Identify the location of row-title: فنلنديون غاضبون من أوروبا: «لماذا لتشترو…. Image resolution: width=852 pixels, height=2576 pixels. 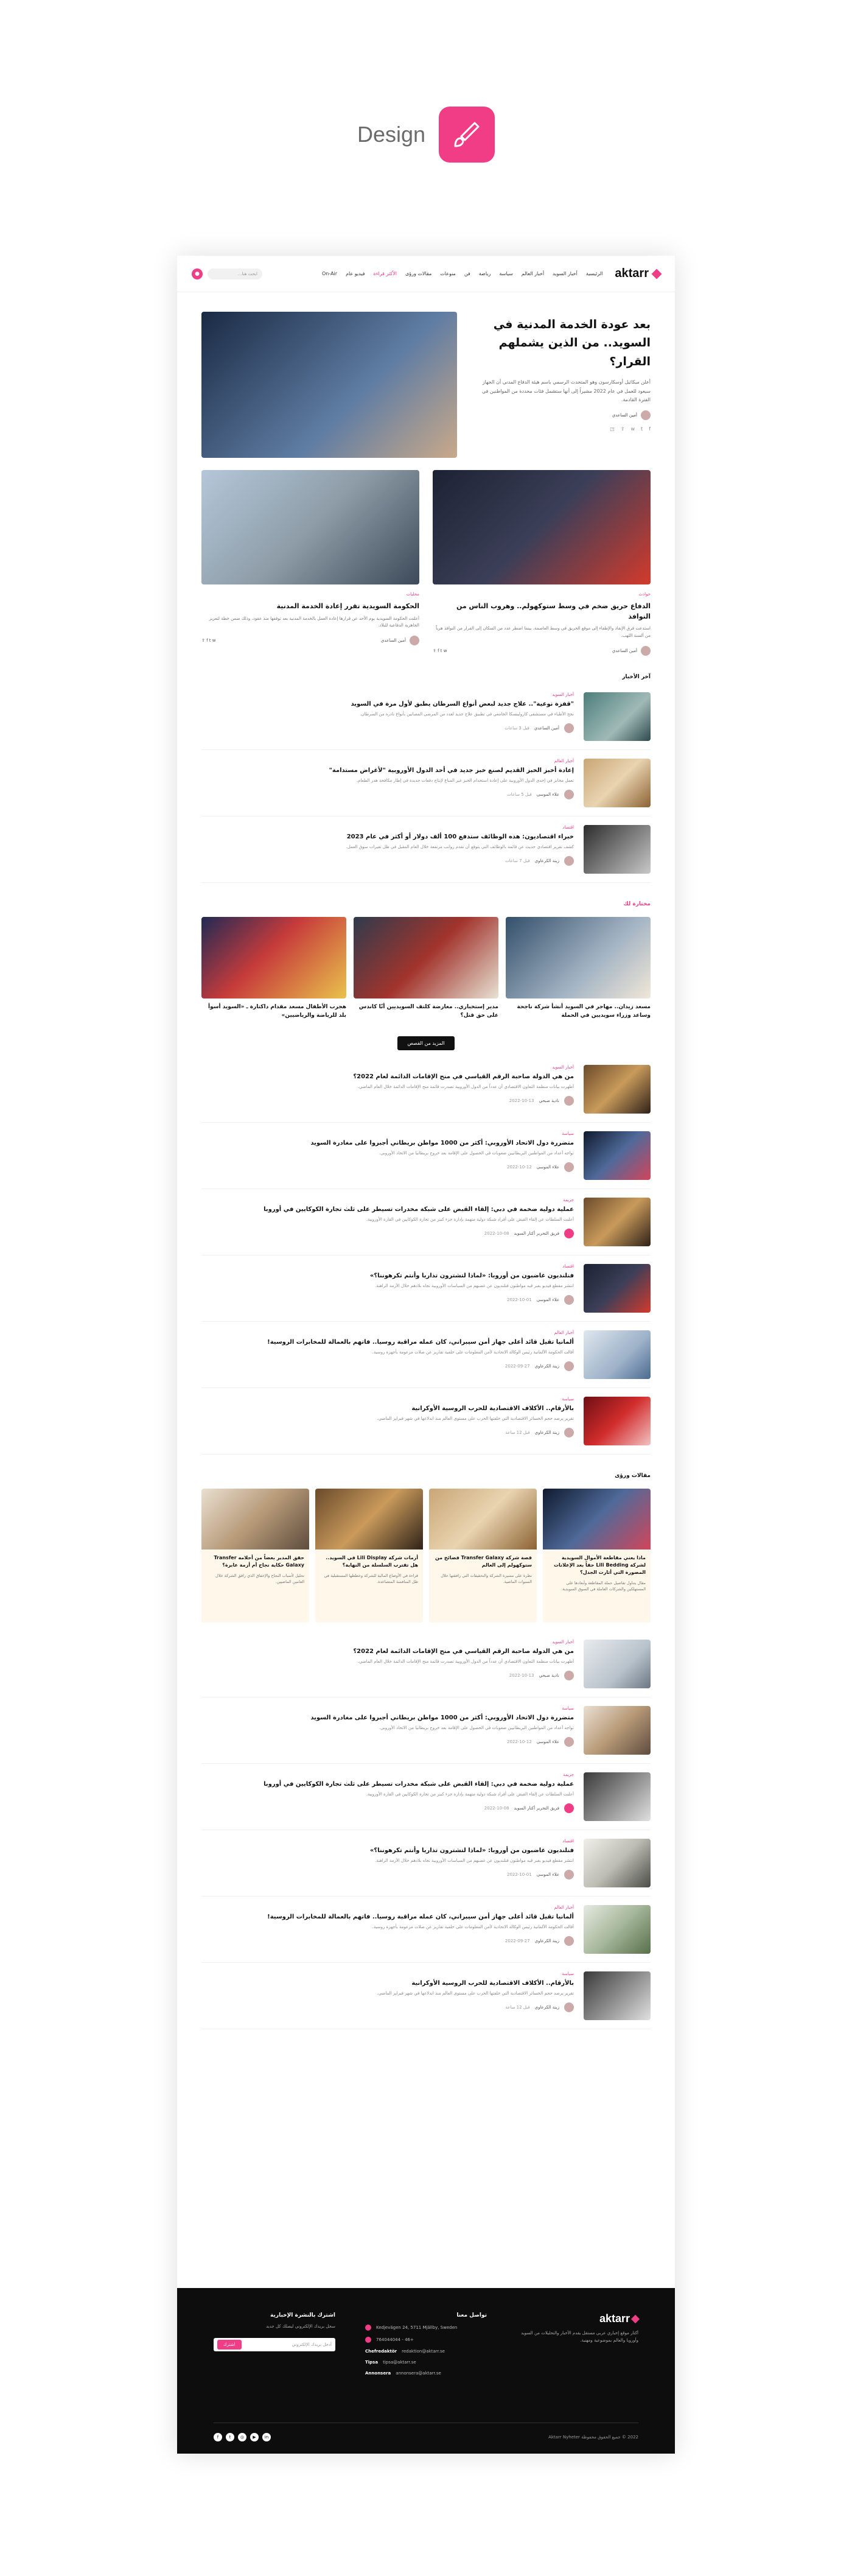
(387, 1850).